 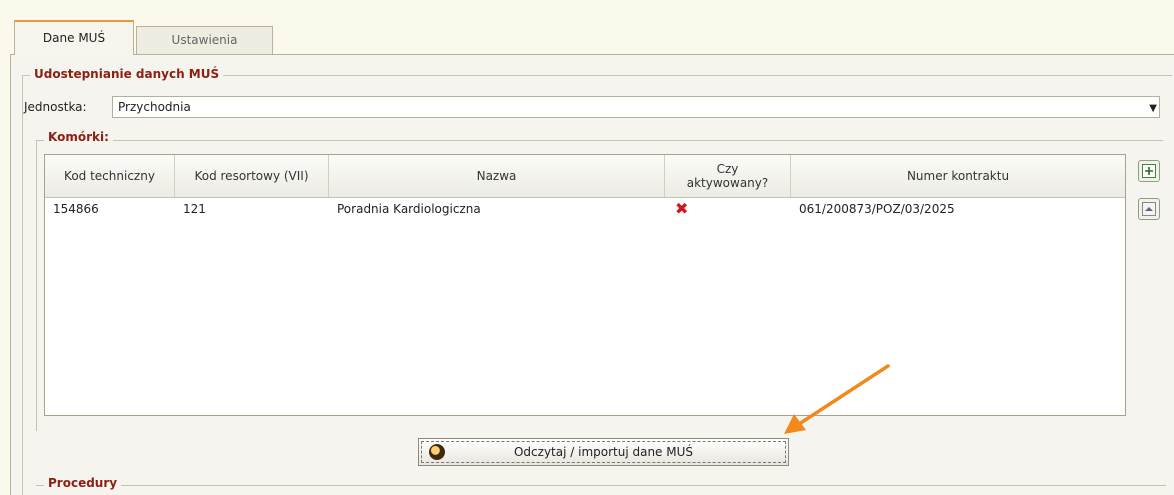 I want to click on column-header-nazwa: Nazwa, so click(x=497, y=176).